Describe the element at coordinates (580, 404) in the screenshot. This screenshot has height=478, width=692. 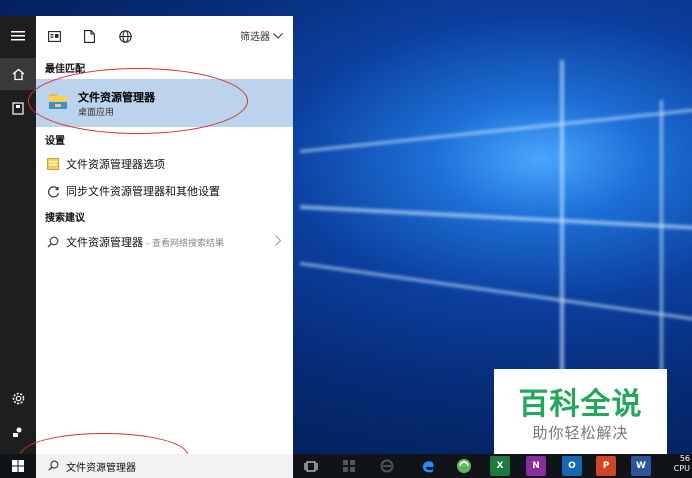
I see `watermark-main-text: 百科全说` at that location.